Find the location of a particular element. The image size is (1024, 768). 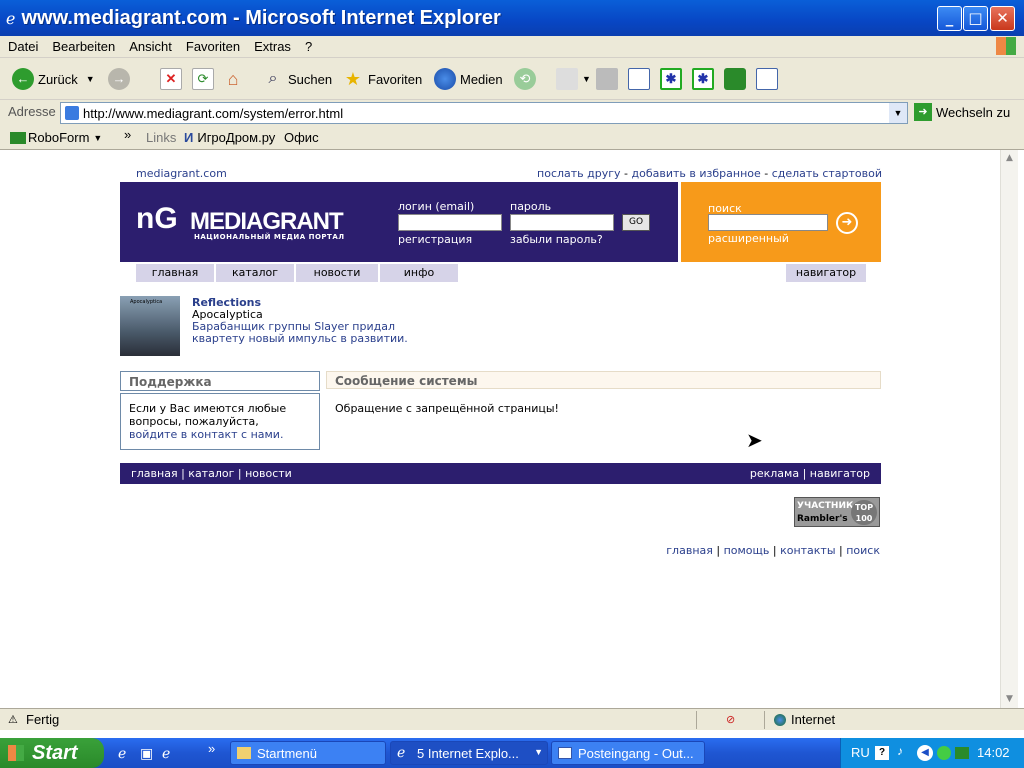

password-input is located at coordinates (562, 222).